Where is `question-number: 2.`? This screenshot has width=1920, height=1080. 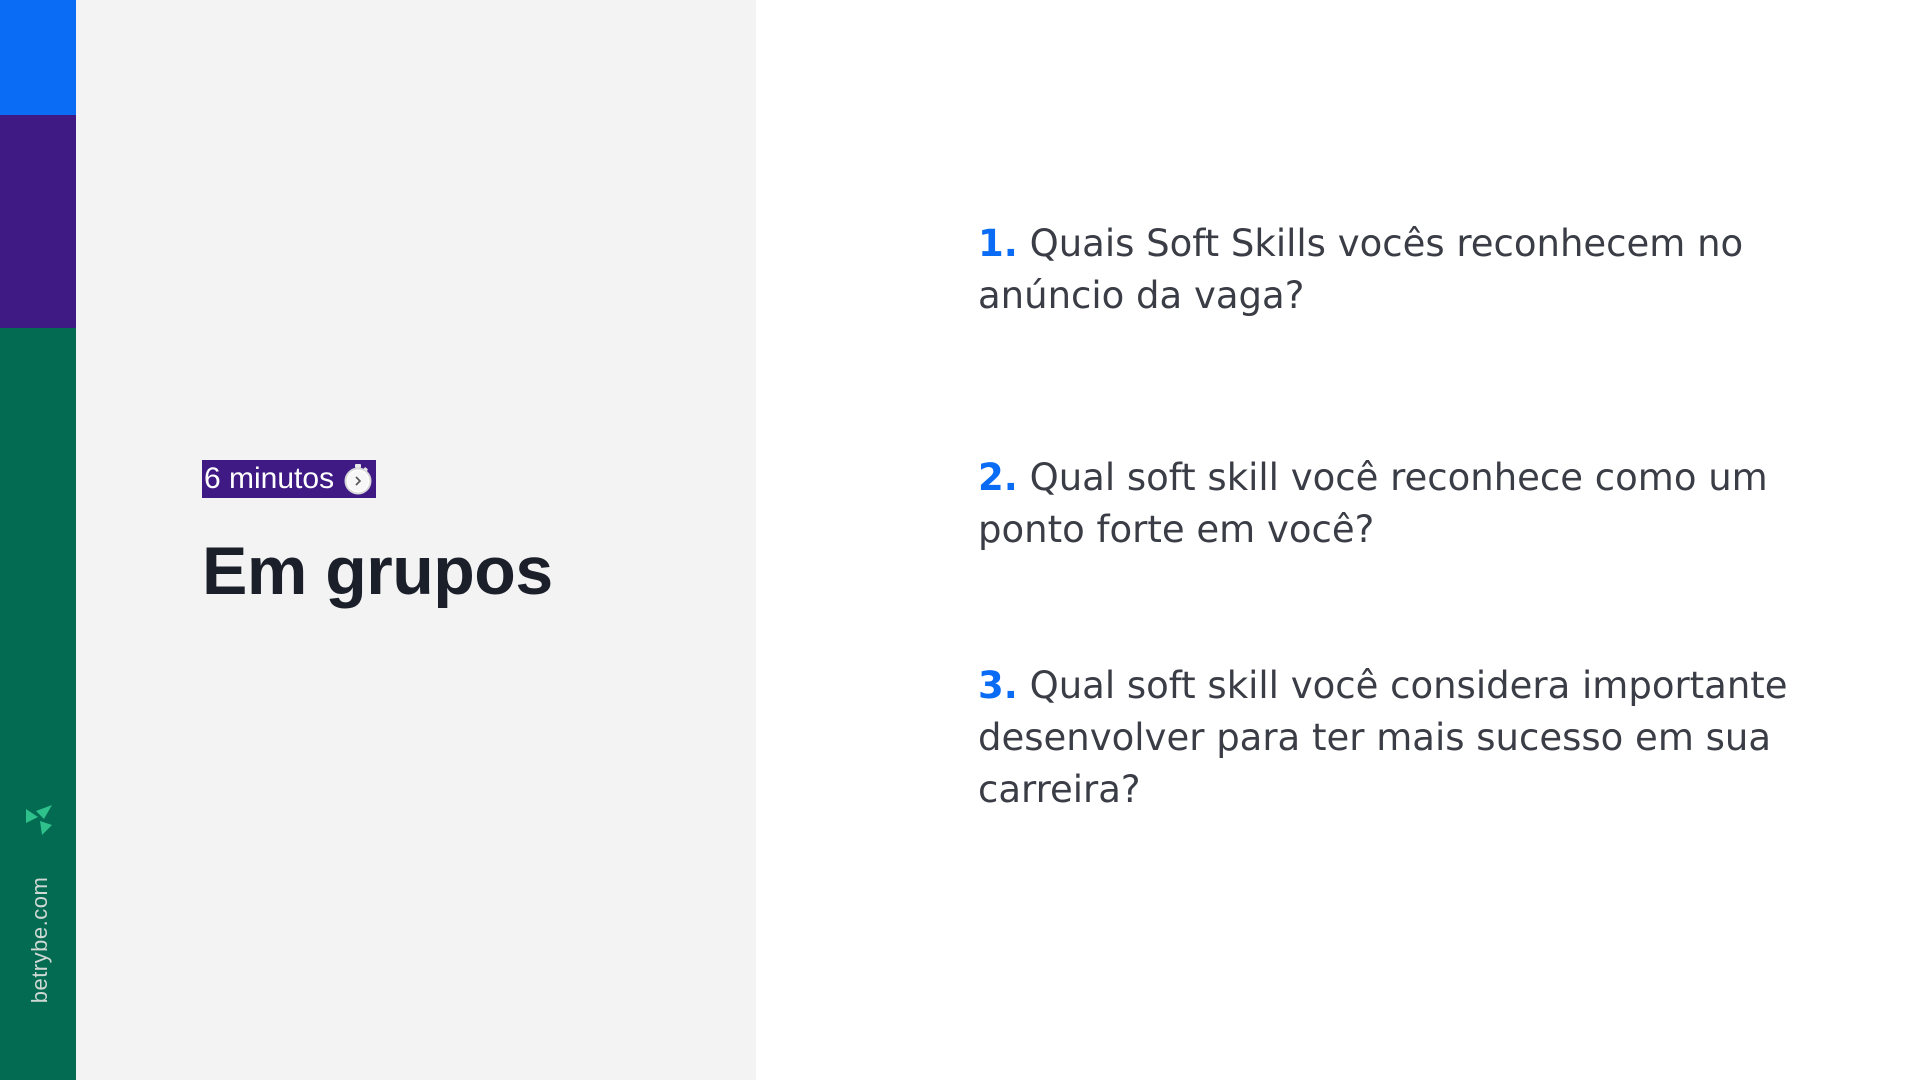
question-number: 2. is located at coordinates (998, 477).